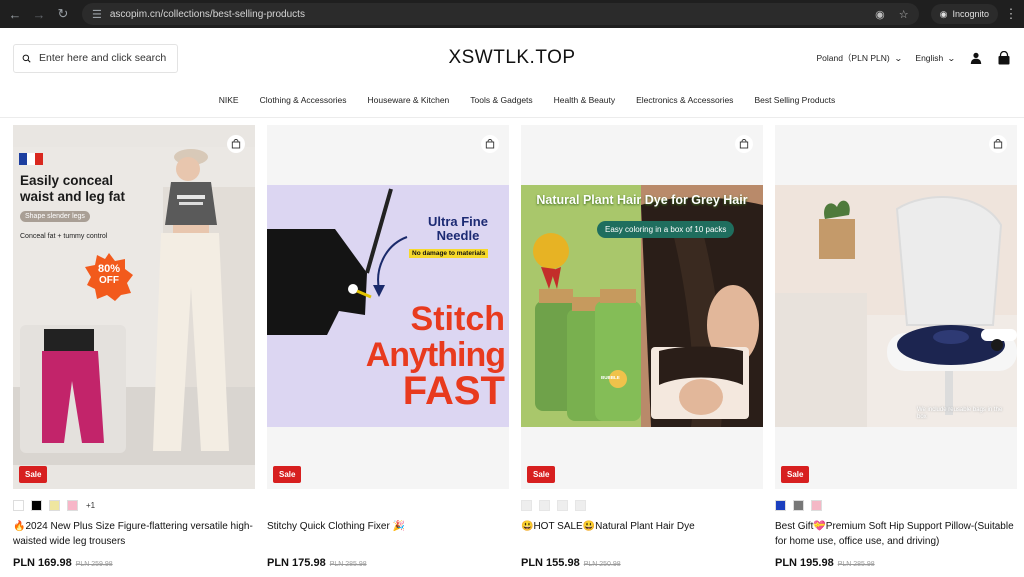  I want to click on stitchy-line1: Ultra Fine, so click(458, 221).